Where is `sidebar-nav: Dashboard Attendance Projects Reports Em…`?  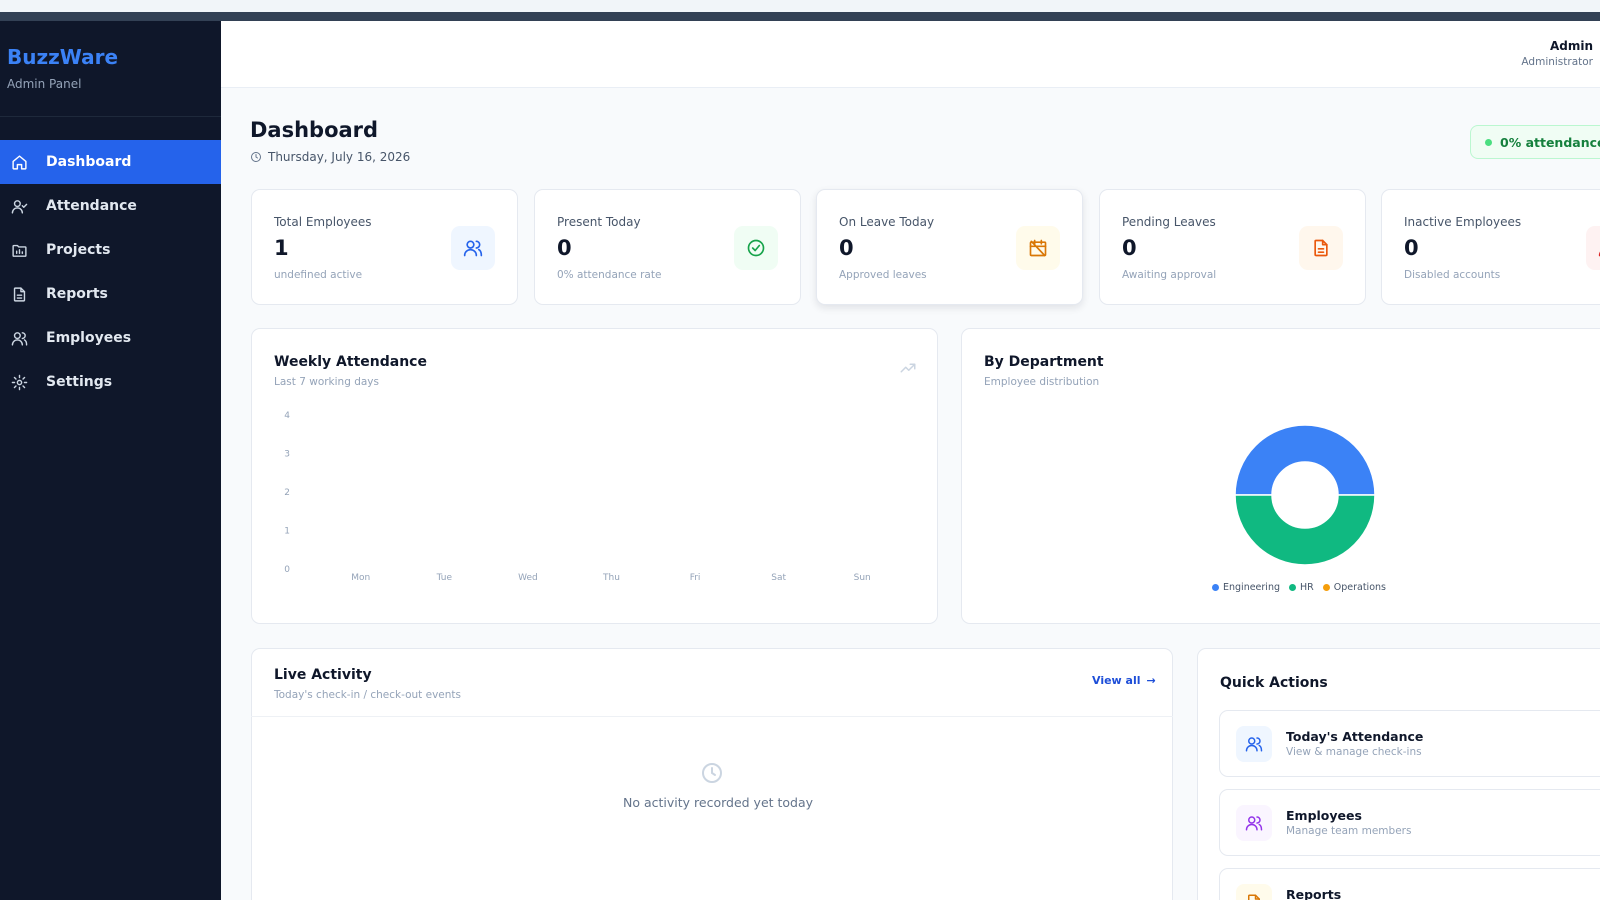
sidebar-nav: Dashboard Attendance Projects Reports Em… is located at coordinates (110, 272).